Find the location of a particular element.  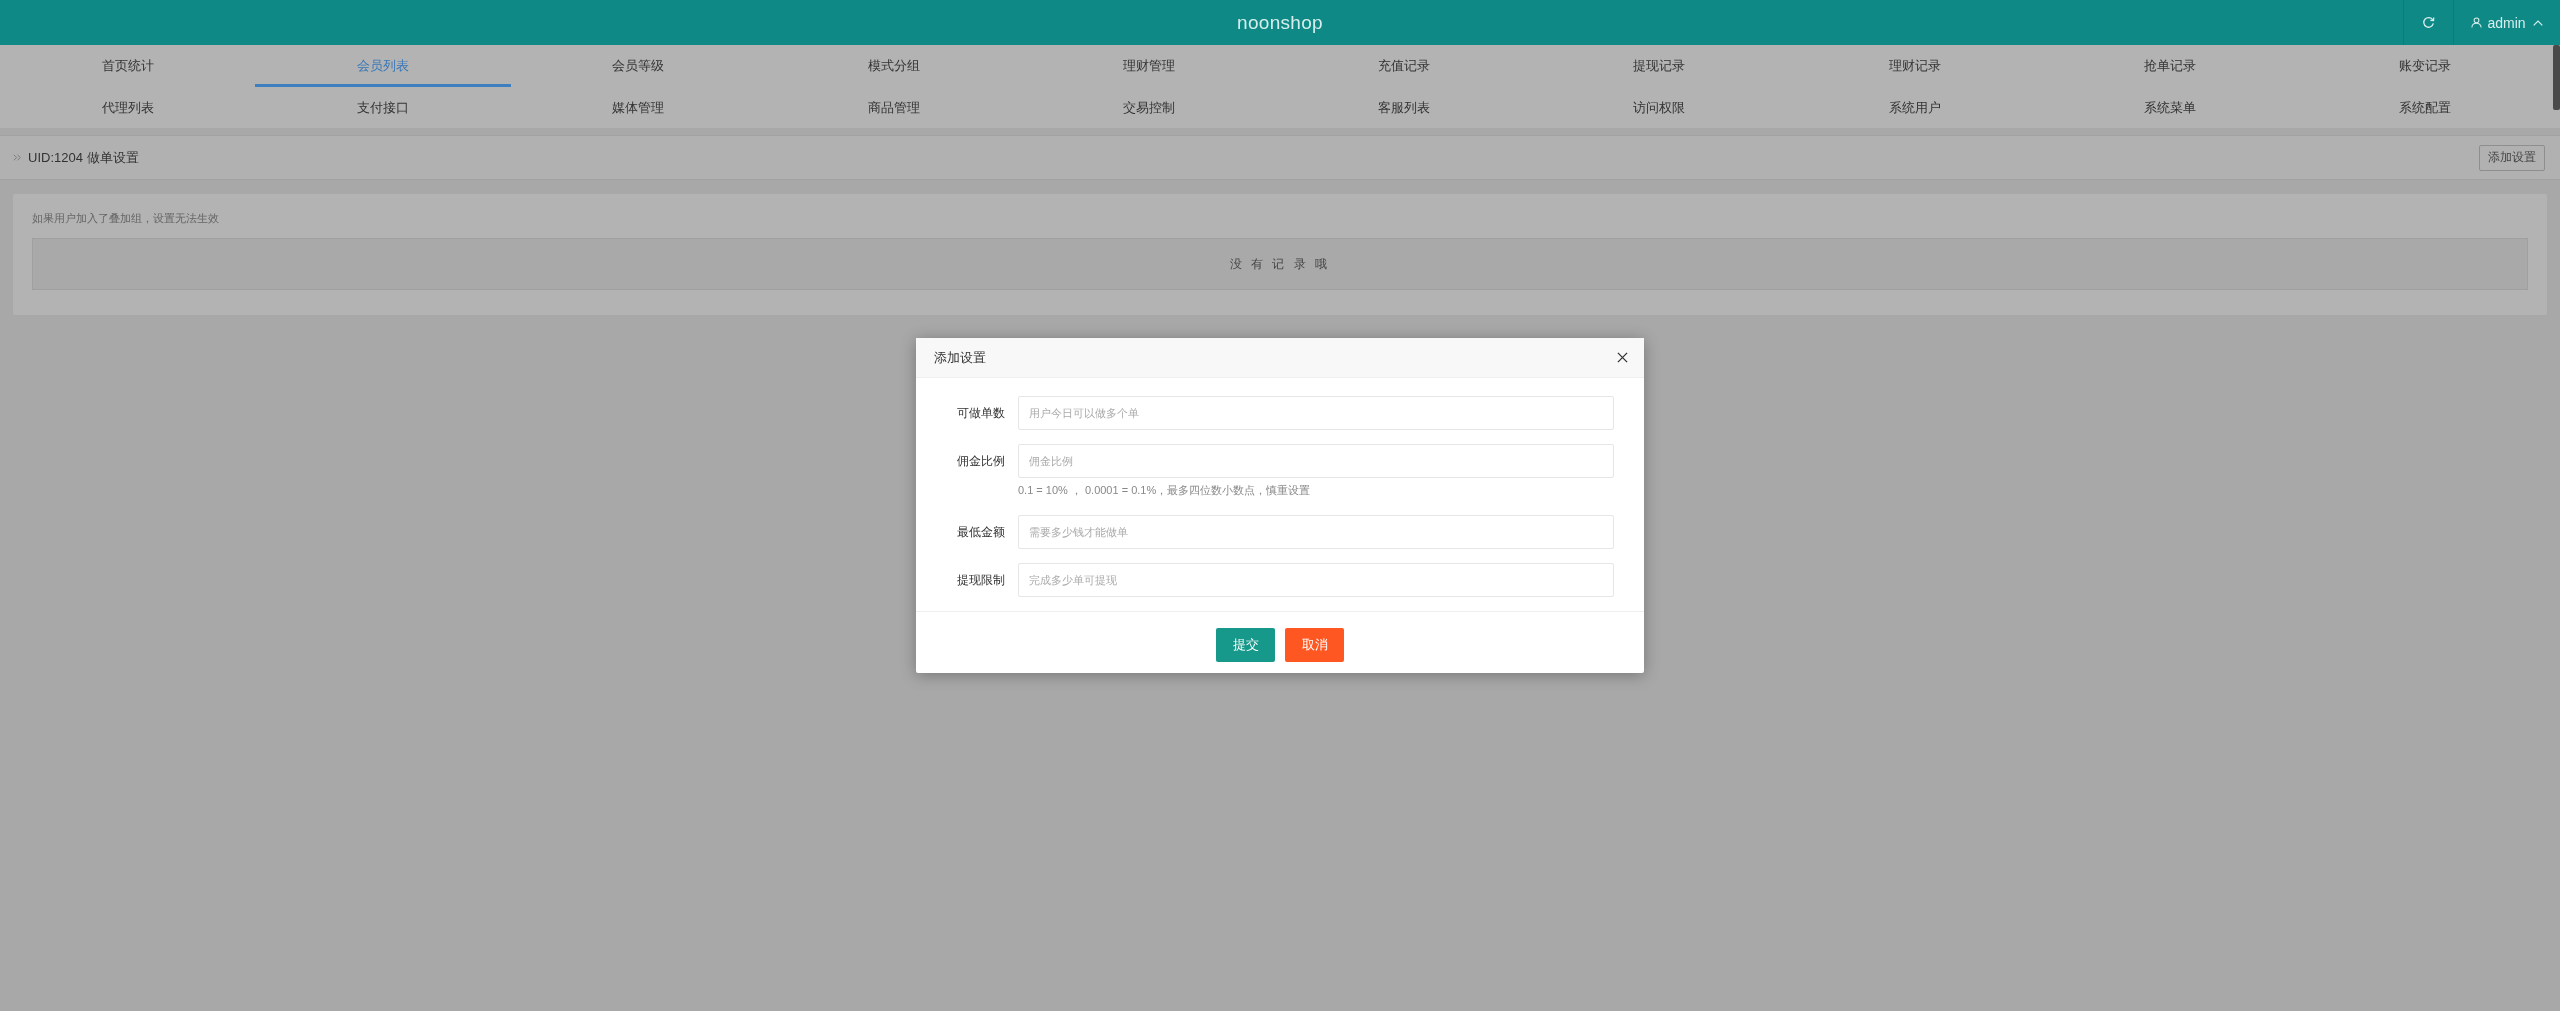

nav-tab: 理财管理 is located at coordinates (1149, 66).